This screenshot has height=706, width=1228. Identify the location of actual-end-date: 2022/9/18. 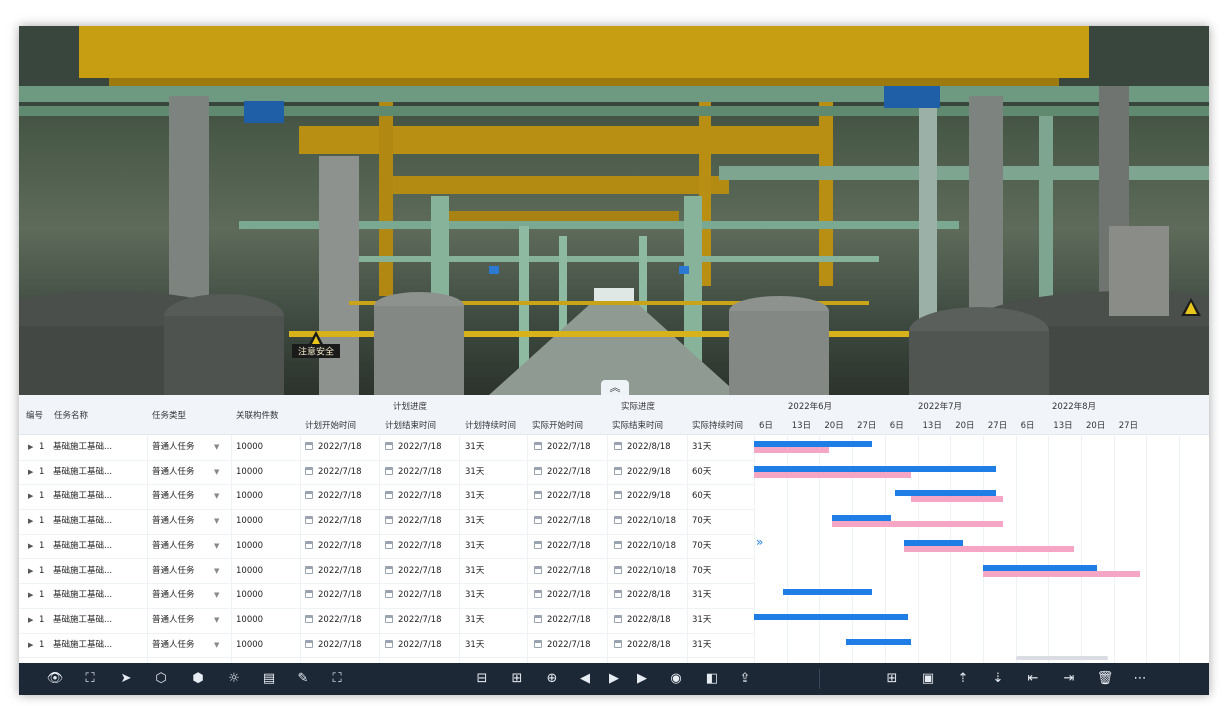
(649, 496).